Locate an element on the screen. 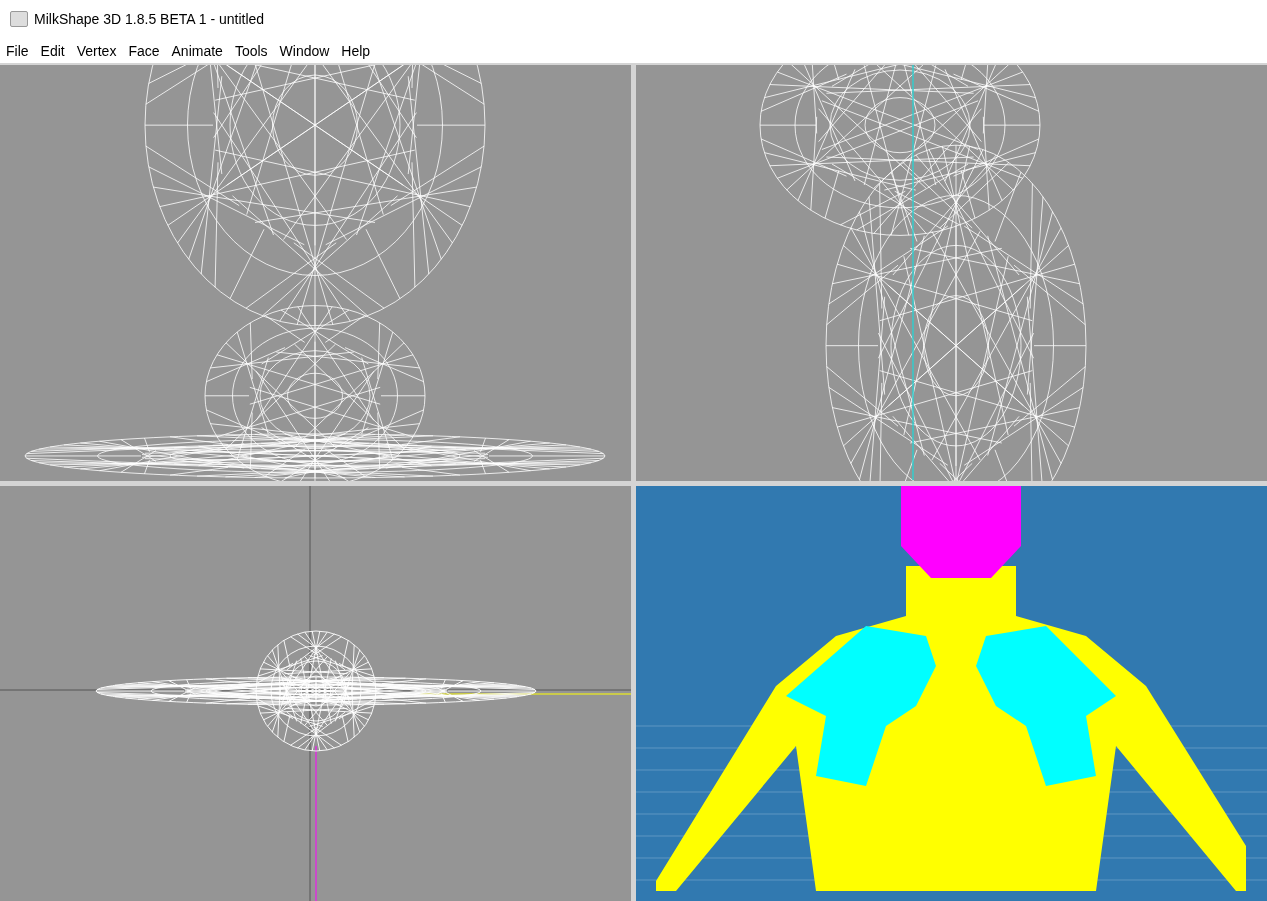  menu-item: Vertex is located at coordinates (96, 50).